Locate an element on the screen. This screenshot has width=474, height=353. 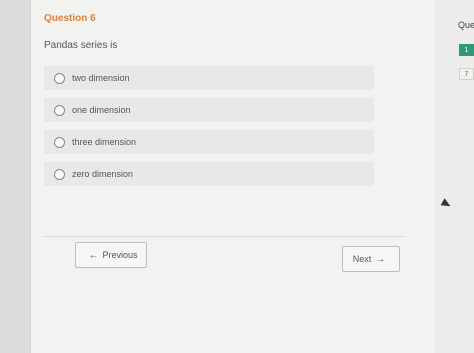
option-label: zero dimension is located at coordinates (103, 174).